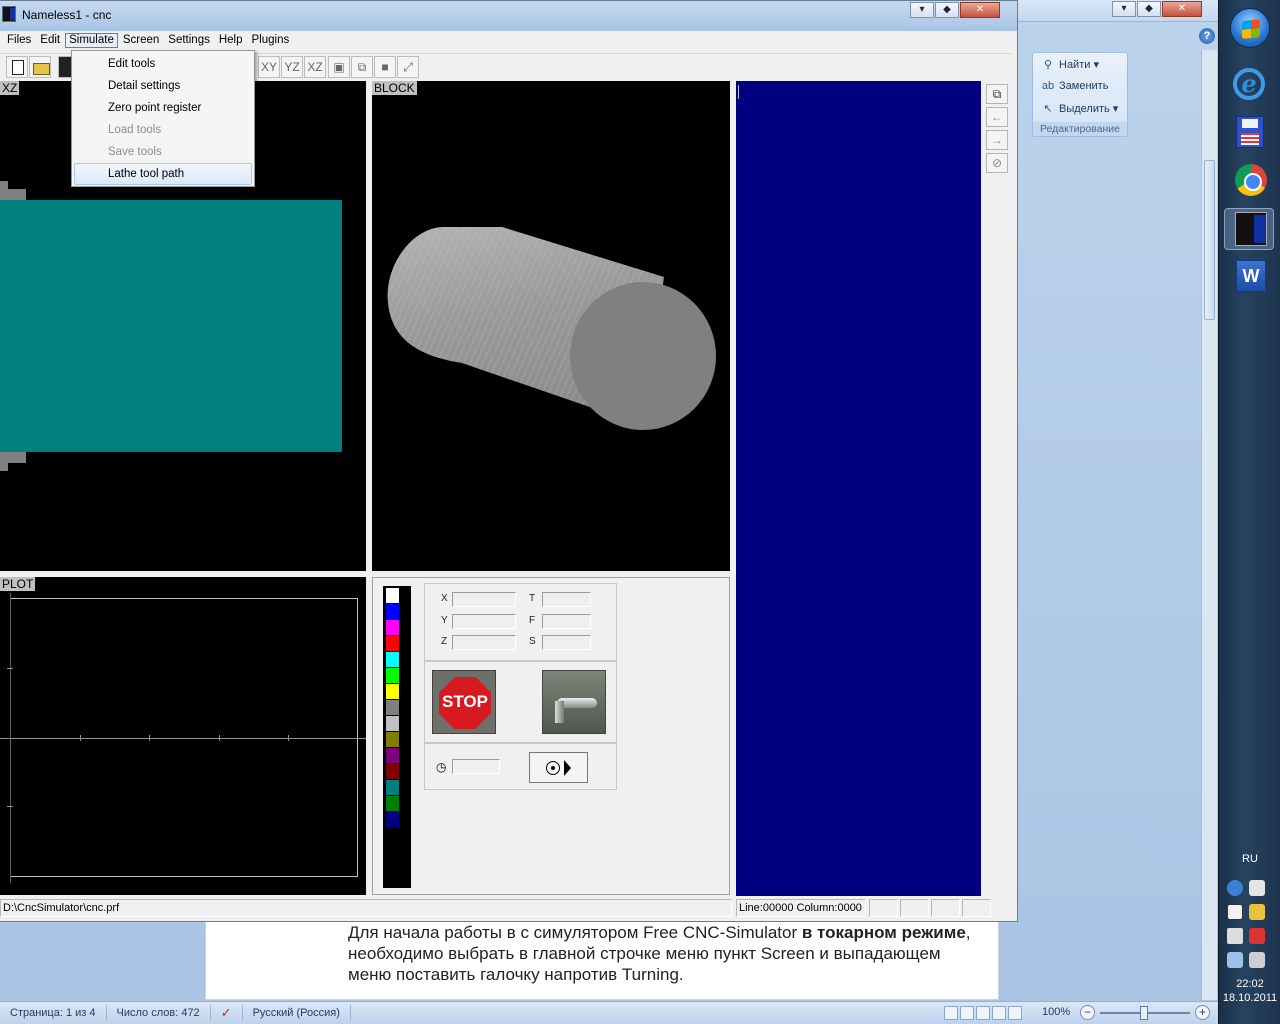  I want to click on draft-icon, so click(1015, 1013).